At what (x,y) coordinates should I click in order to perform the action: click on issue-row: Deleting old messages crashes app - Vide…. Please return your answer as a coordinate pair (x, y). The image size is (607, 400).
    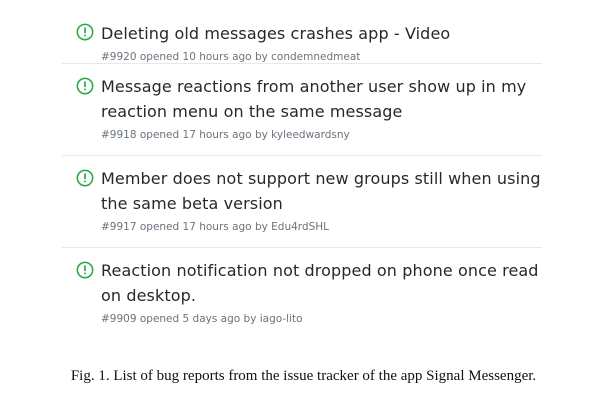
    Looking at the image, I should click on (302, 37).